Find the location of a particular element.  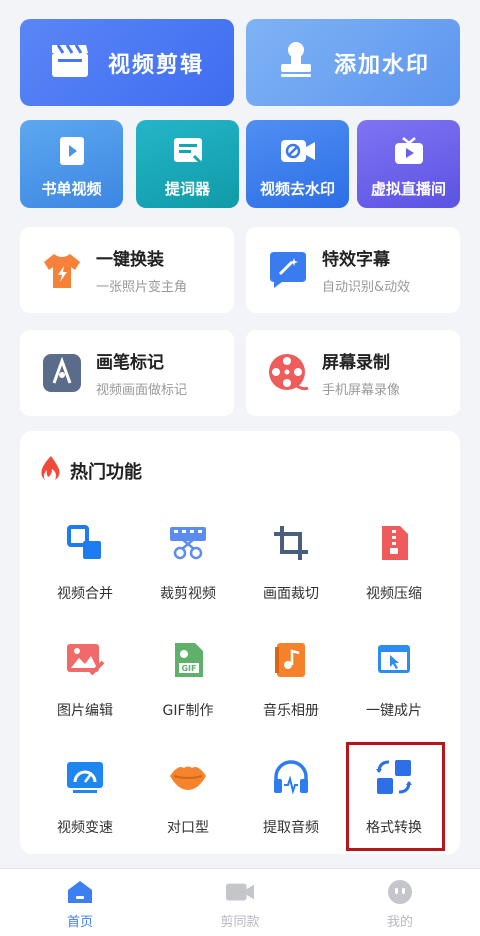

video-merge-button: 视频合并 is located at coordinates (85, 573).